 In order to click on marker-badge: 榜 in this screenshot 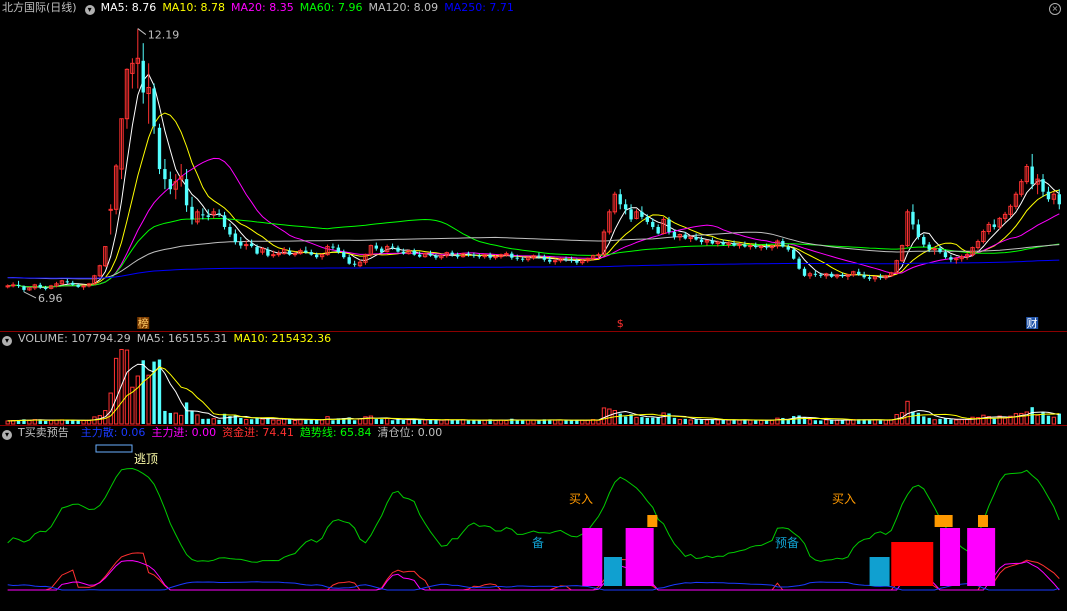, I will do `click(143, 323)`.